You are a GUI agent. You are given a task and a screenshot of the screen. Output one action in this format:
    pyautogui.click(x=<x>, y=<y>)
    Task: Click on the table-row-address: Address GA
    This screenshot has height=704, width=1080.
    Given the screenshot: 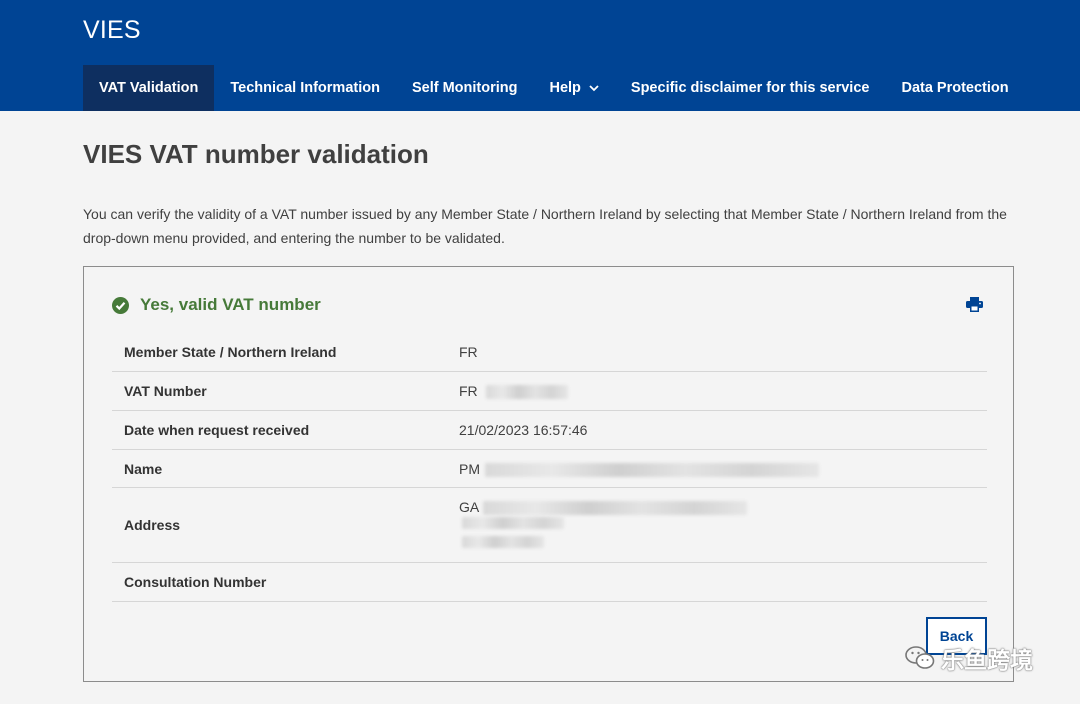 What is the action you would take?
    pyautogui.click(x=549, y=525)
    